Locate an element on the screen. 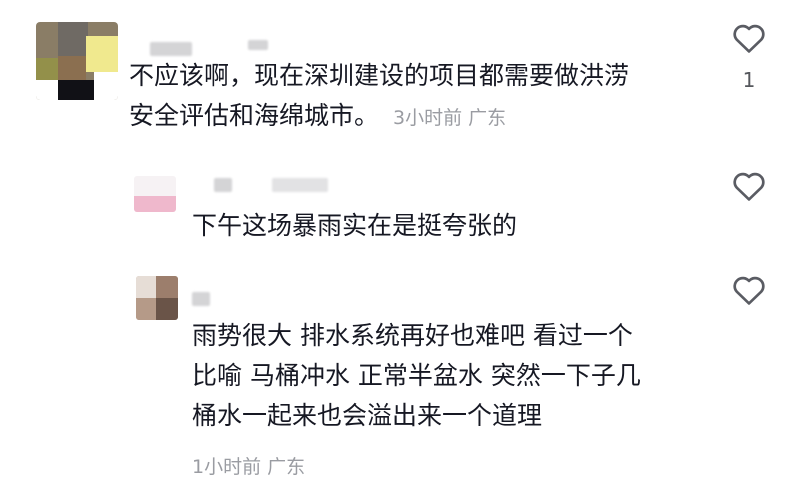  like-count: 1 is located at coordinates (749, 80).